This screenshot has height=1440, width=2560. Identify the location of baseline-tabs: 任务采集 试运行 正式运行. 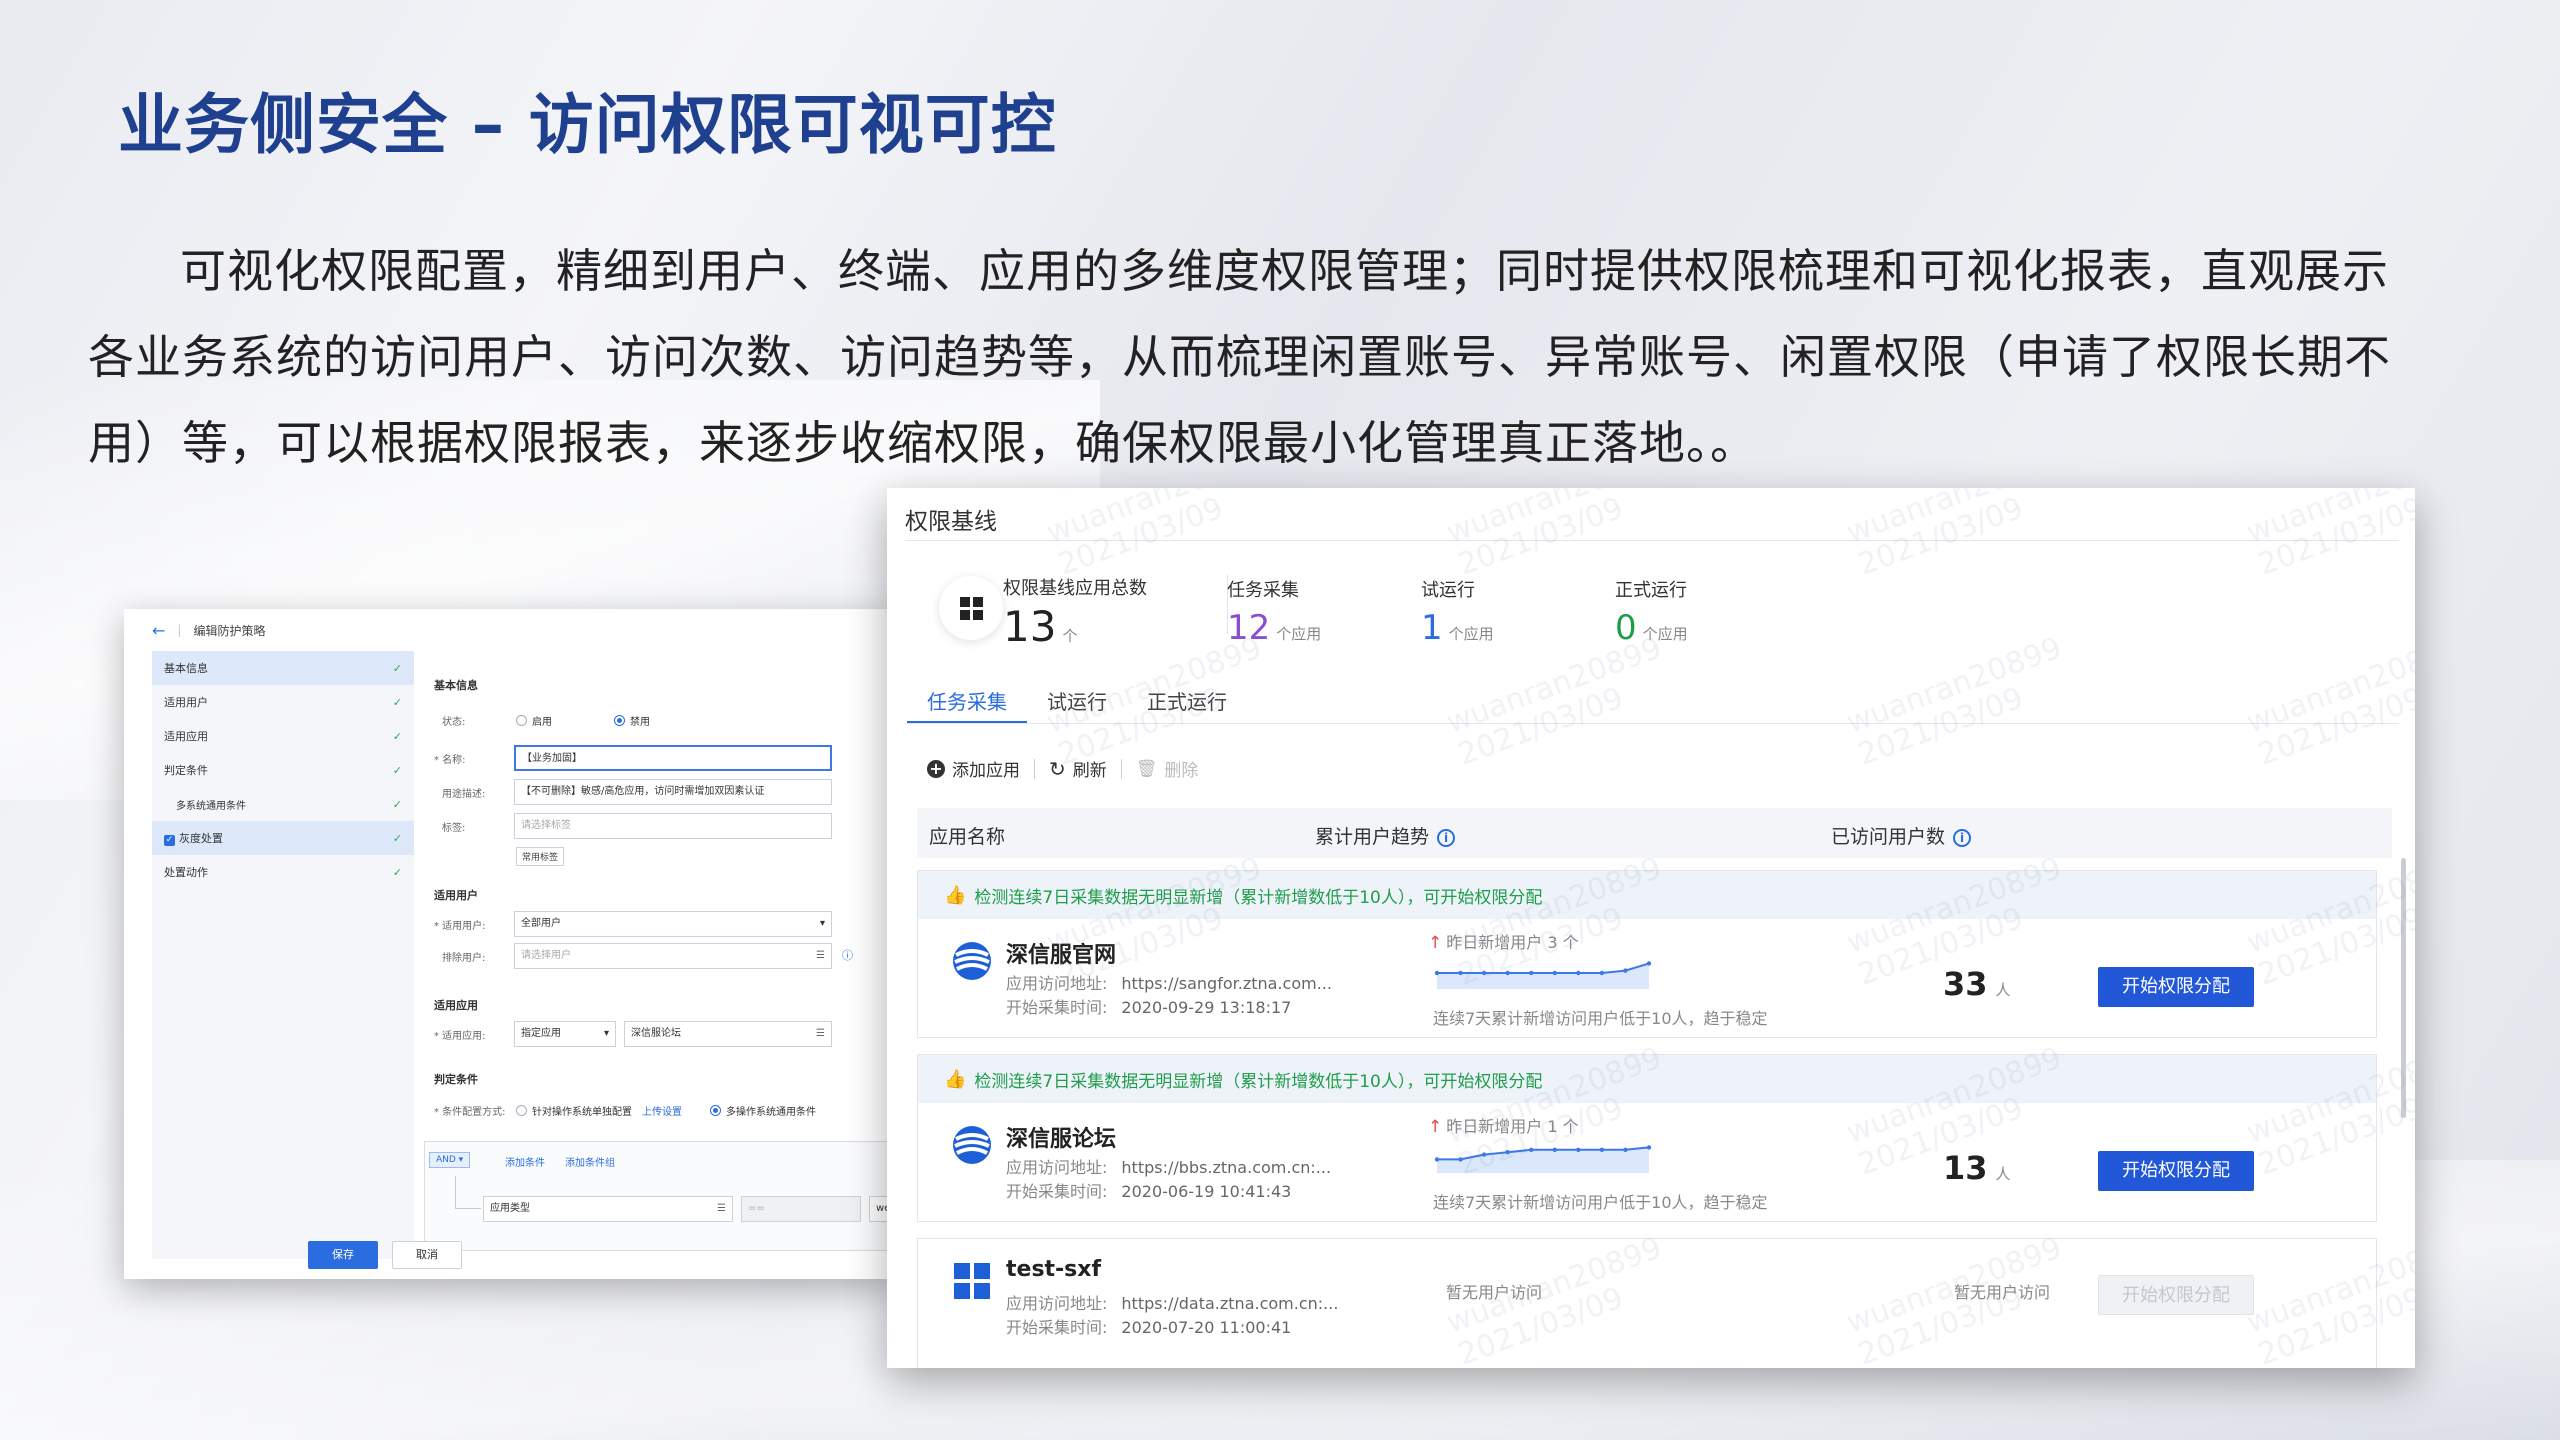
(1077, 701).